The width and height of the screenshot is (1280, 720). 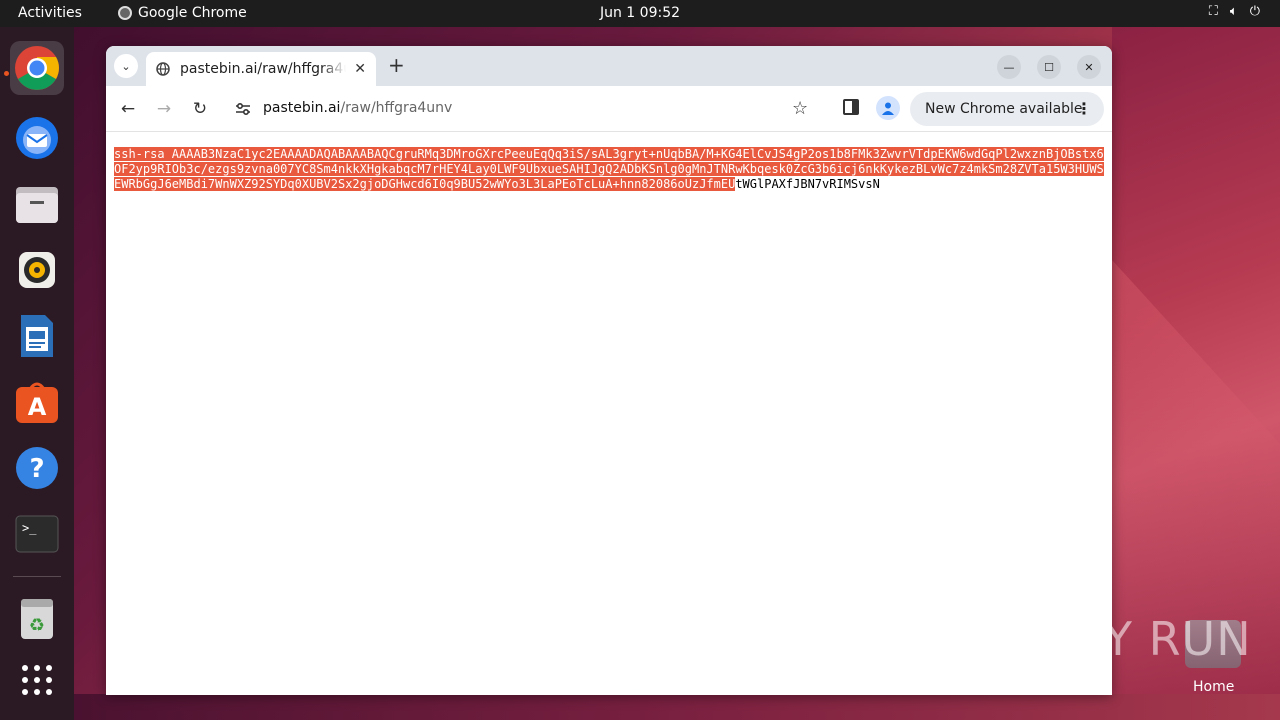 I want to click on update-label: New Chrome available, so click(x=1004, y=109).